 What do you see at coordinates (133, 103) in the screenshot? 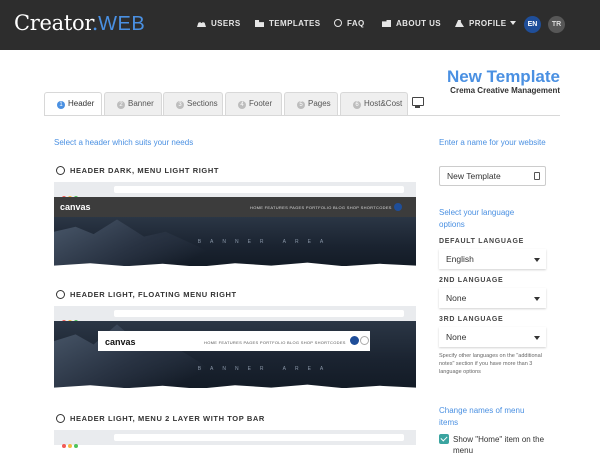
I see `tab-banner: 2 Banner` at bounding box center [133, 103].